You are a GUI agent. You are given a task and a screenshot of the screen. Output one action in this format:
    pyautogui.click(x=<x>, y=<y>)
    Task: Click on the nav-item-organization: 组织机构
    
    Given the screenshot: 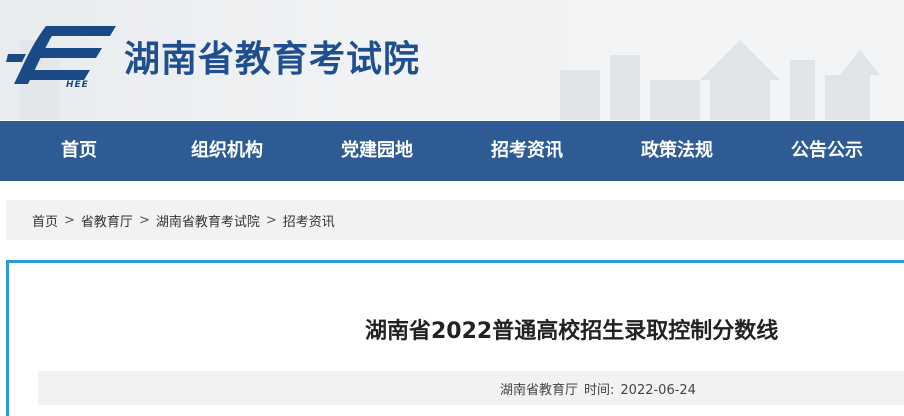 What is the action you would take?
    pyautogui.click(x=227, y=151)
    